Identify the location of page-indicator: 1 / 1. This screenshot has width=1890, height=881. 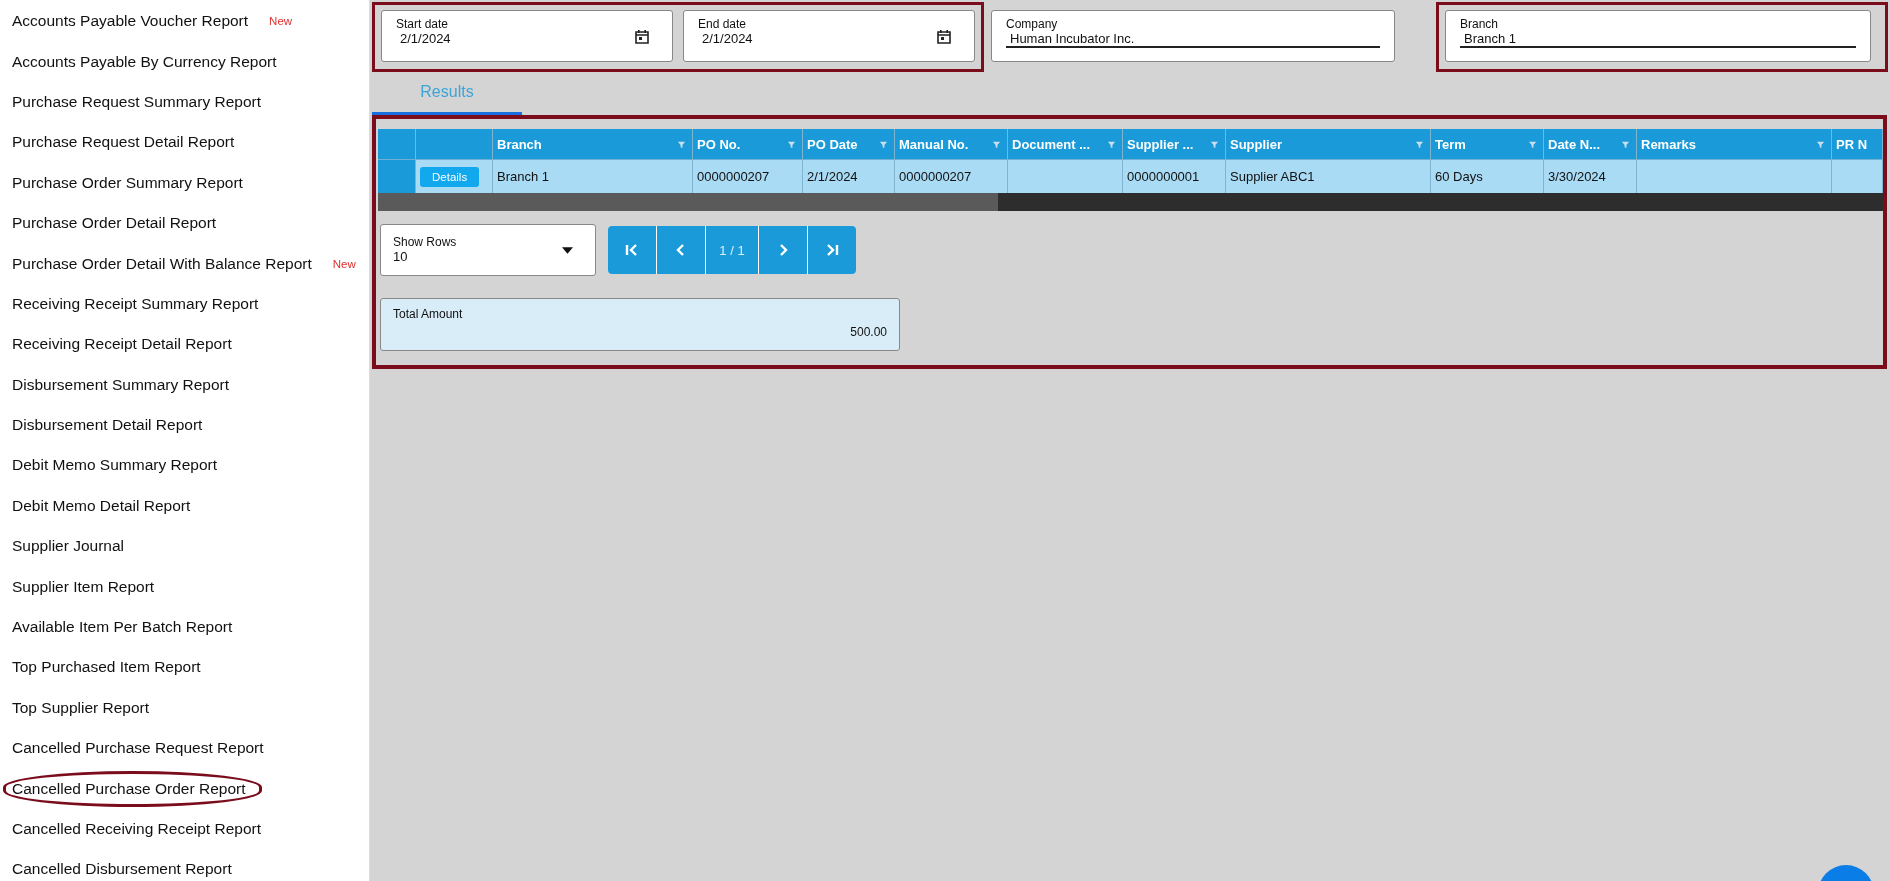
(732, 250).